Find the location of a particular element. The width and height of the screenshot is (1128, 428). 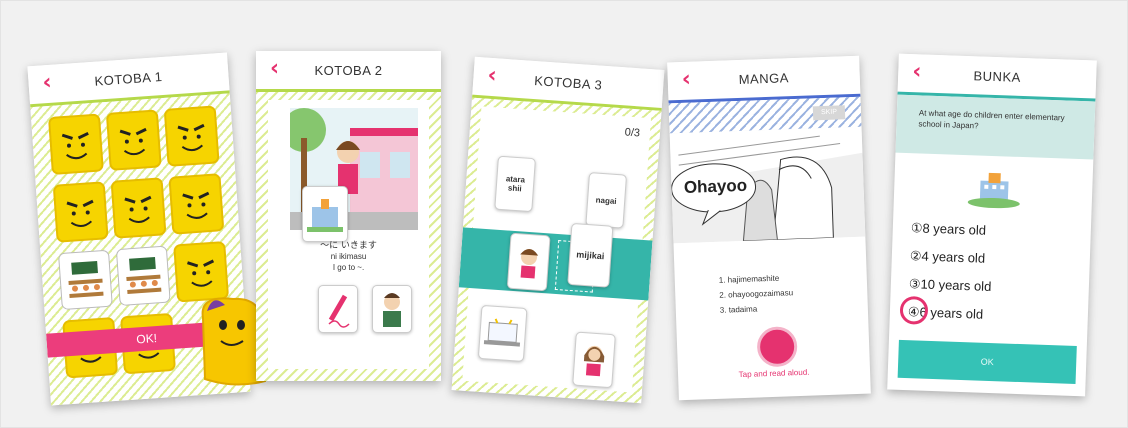

tap-instruction: Tap and read aloud. is located at coordinates (774, 373).